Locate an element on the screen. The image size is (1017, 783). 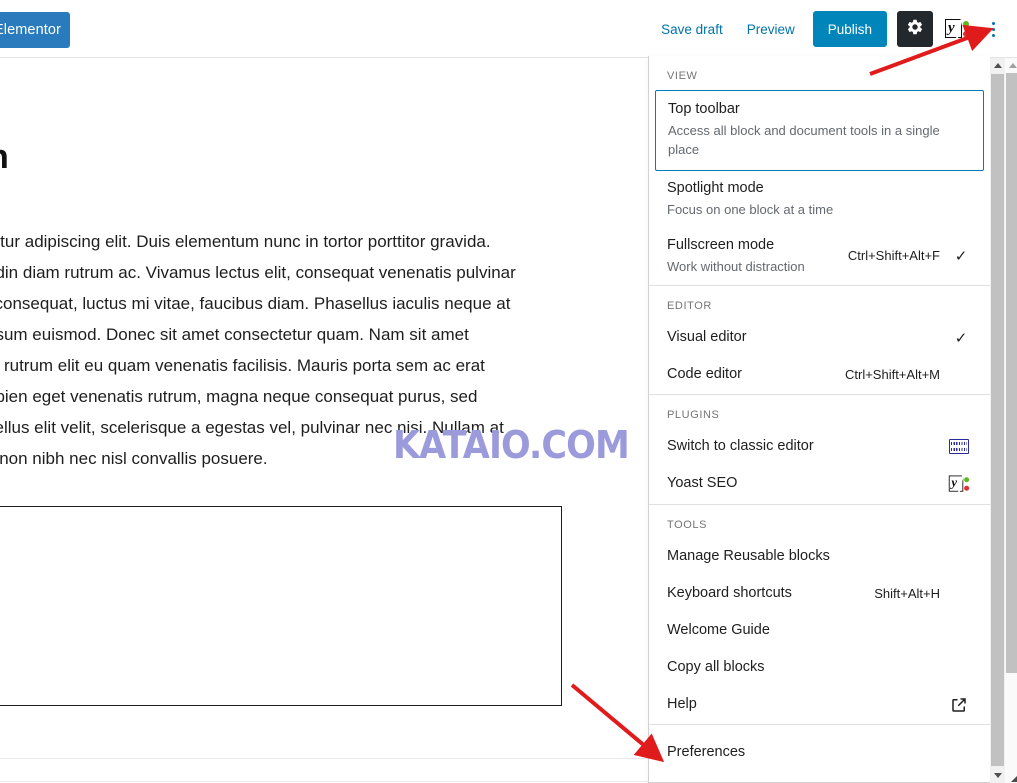
kebab-menu-icon is located at coordinates (993, 29).